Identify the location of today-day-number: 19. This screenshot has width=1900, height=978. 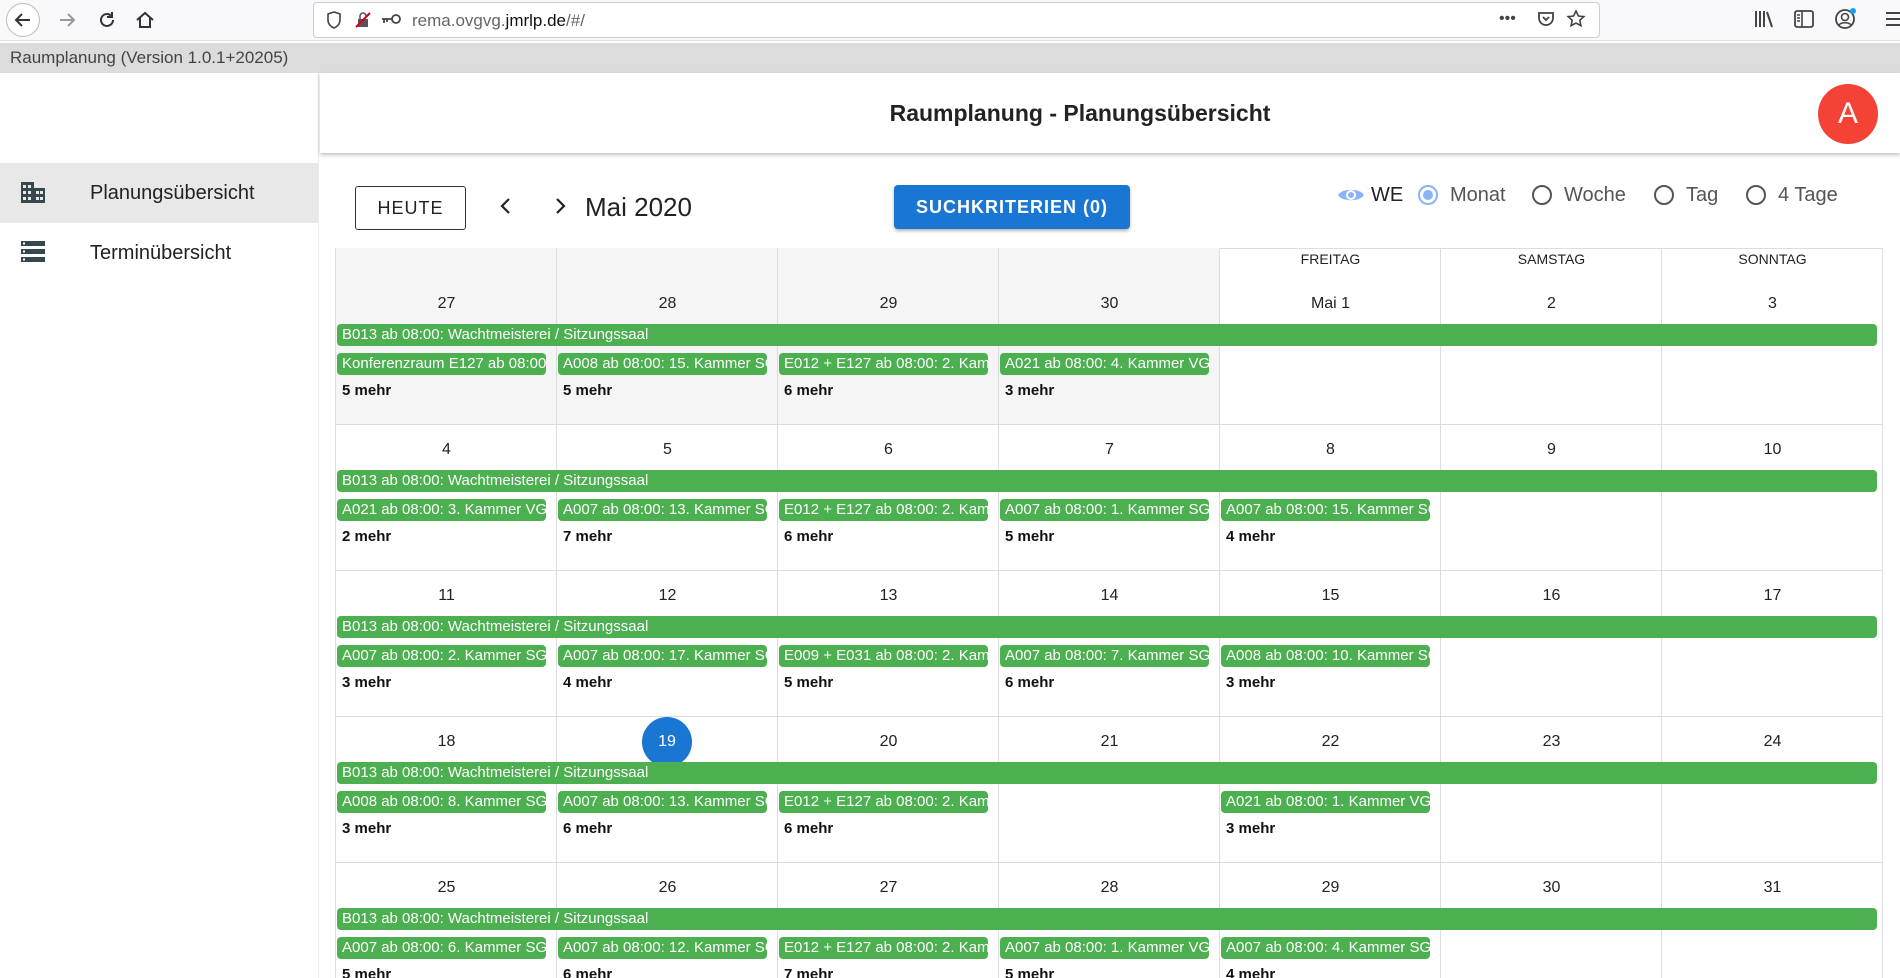
(667, 742).